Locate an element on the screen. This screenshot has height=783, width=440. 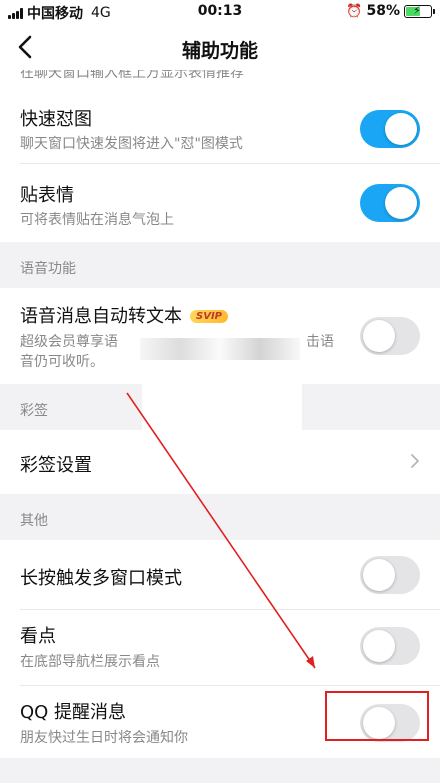
setting-title: 彩签设置 is located at coordinates (56, 465).